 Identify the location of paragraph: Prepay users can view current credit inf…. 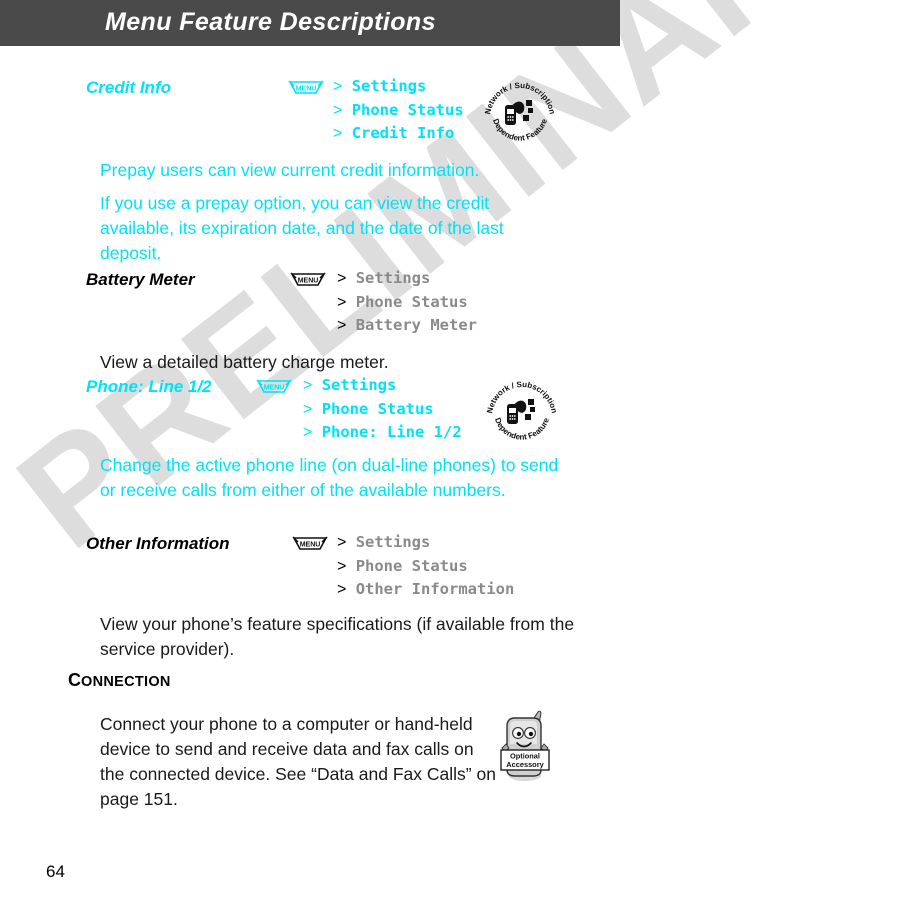
(290, 170).